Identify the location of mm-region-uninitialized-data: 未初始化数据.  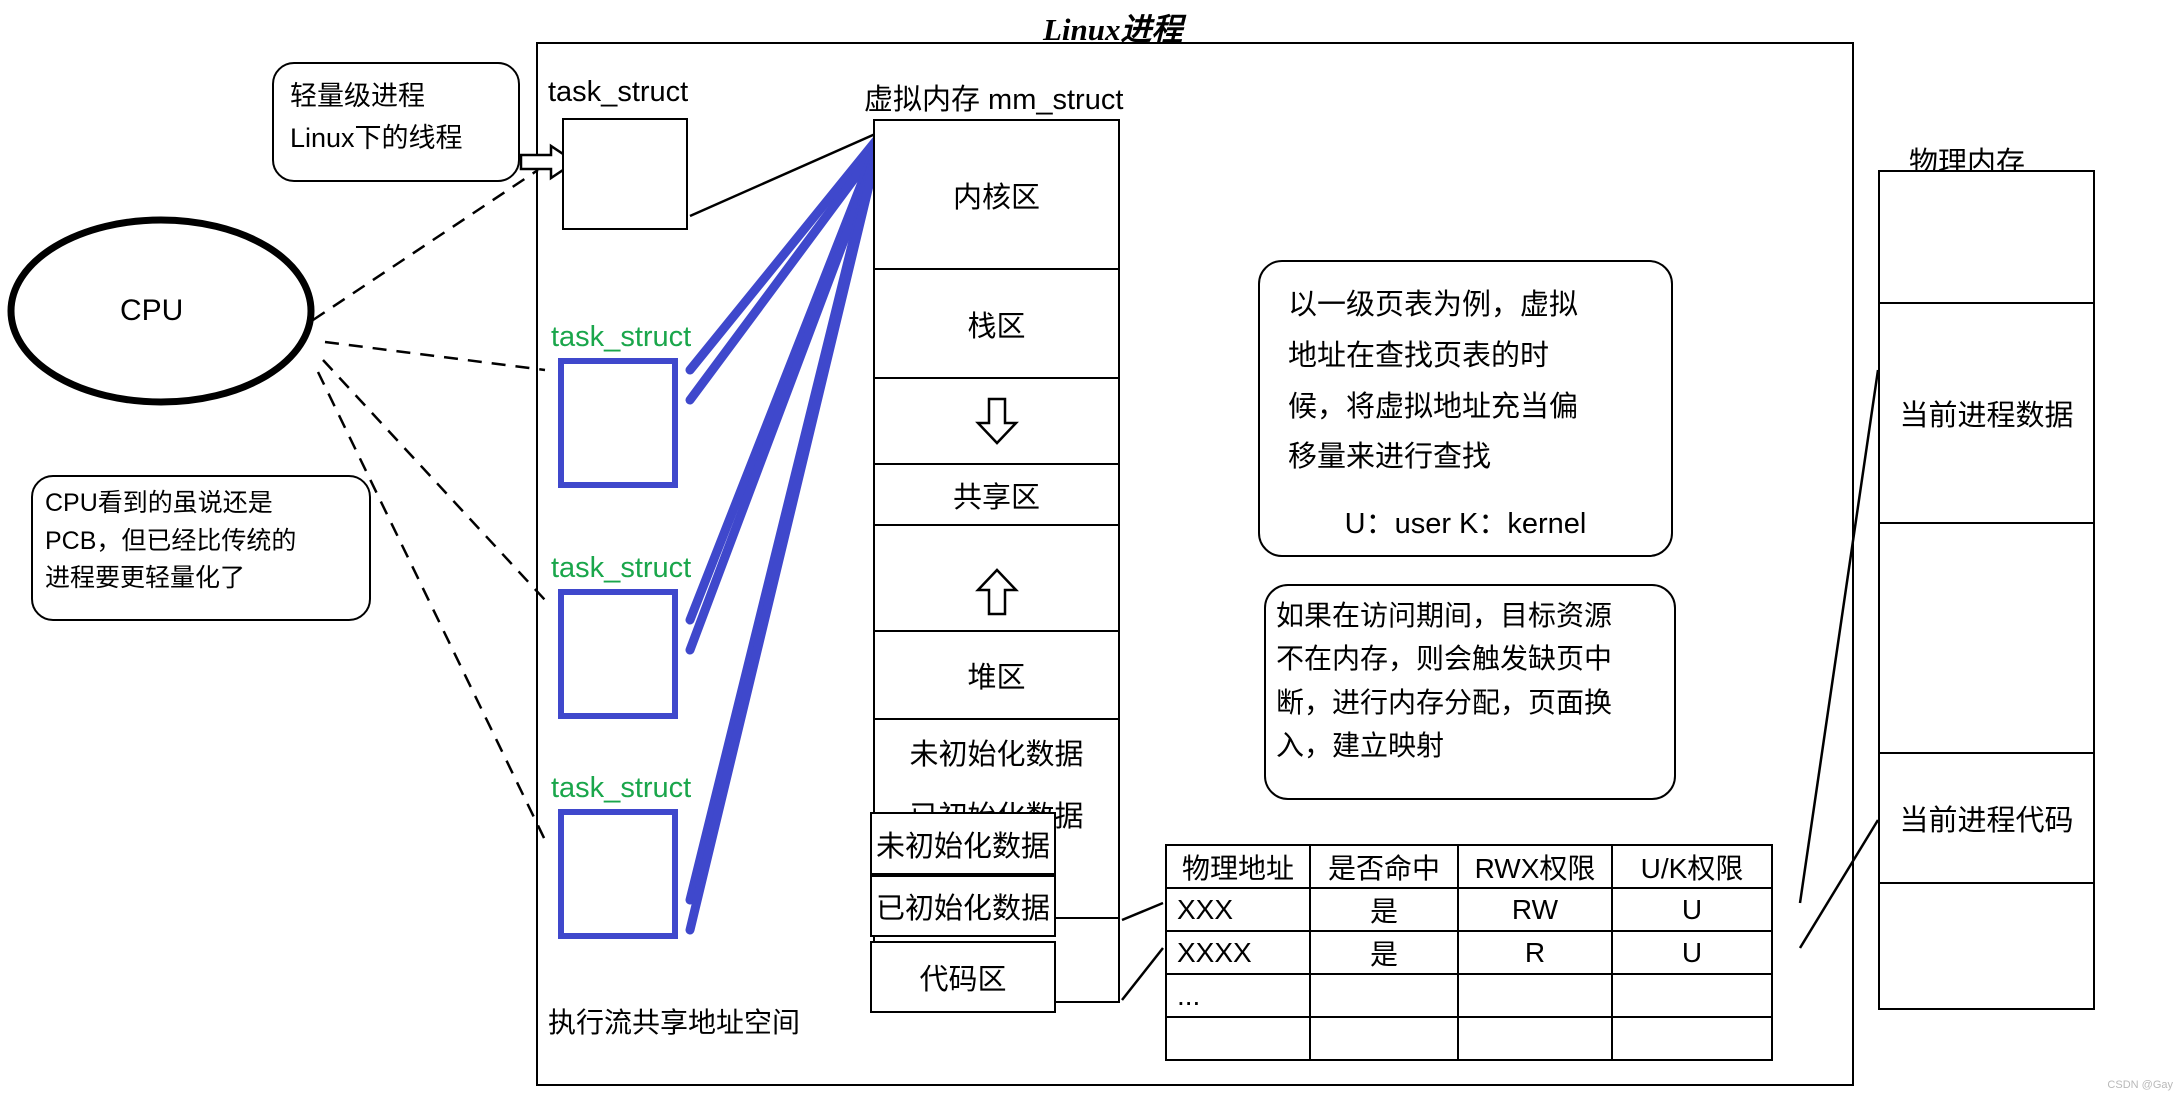
(996, 751).